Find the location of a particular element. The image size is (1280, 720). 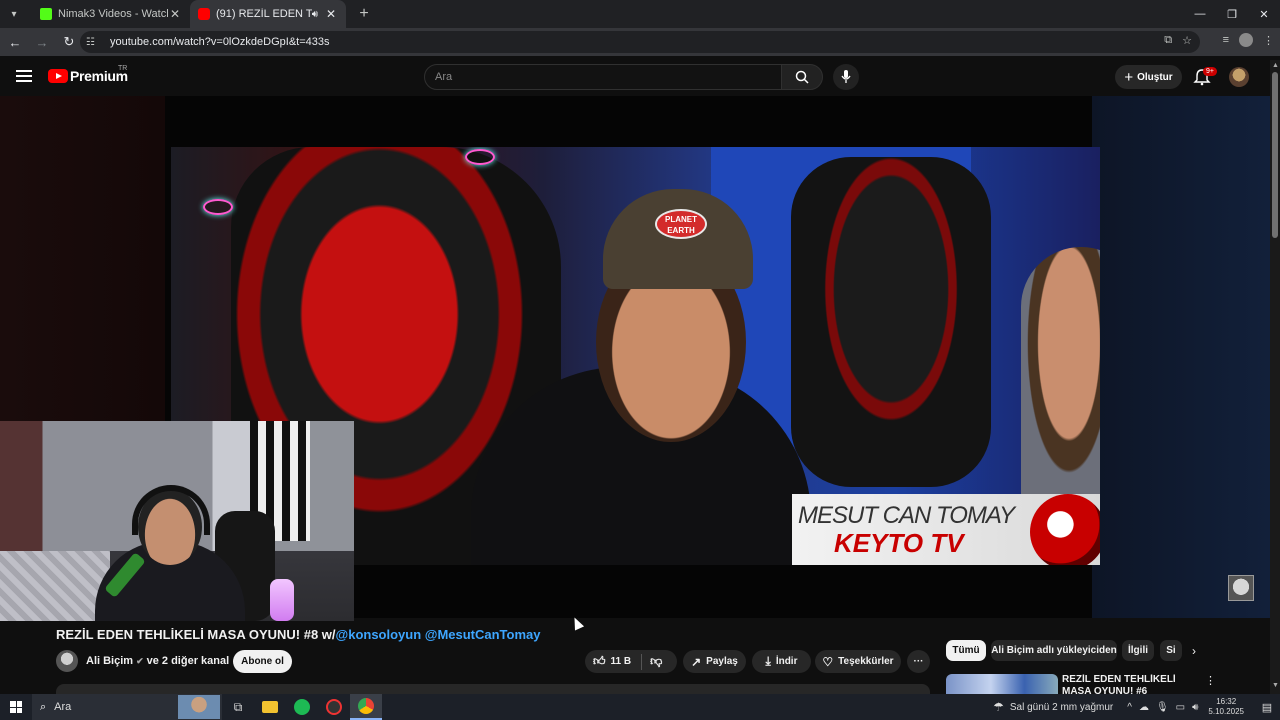

close-window-icon: ✕ is located at coordinates (1264, 14).